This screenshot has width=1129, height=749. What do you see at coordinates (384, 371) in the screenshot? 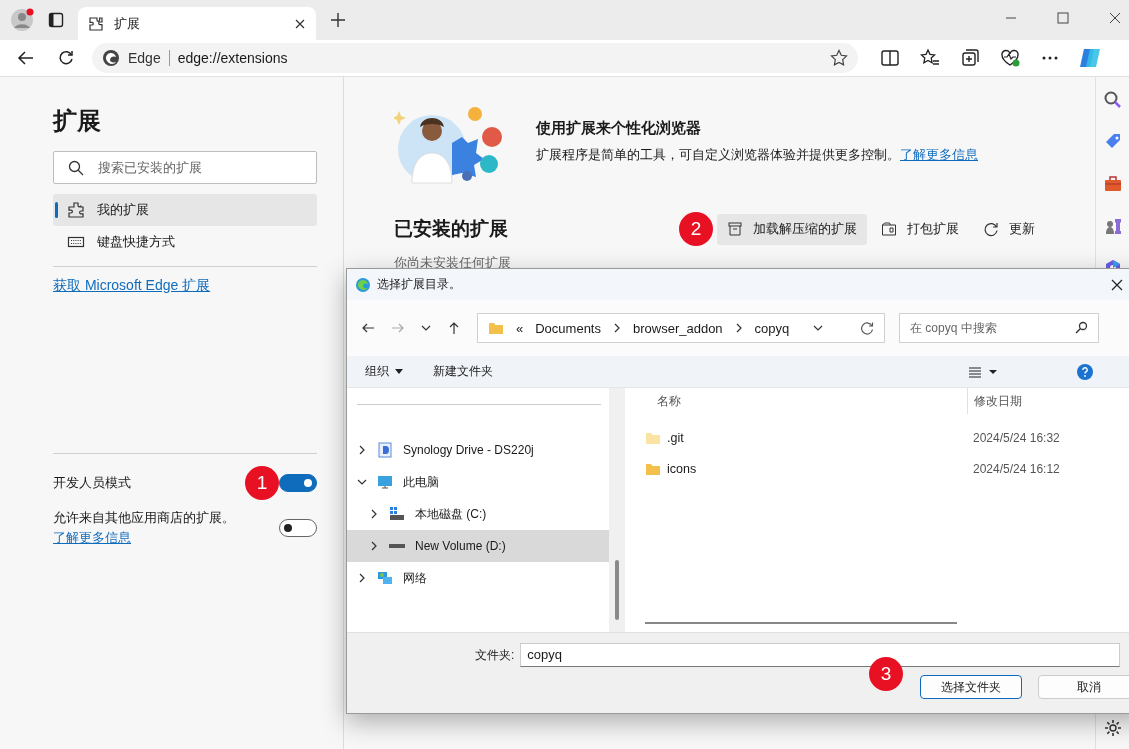
I see `command-button: 组织` at bounding box center [384, 371].